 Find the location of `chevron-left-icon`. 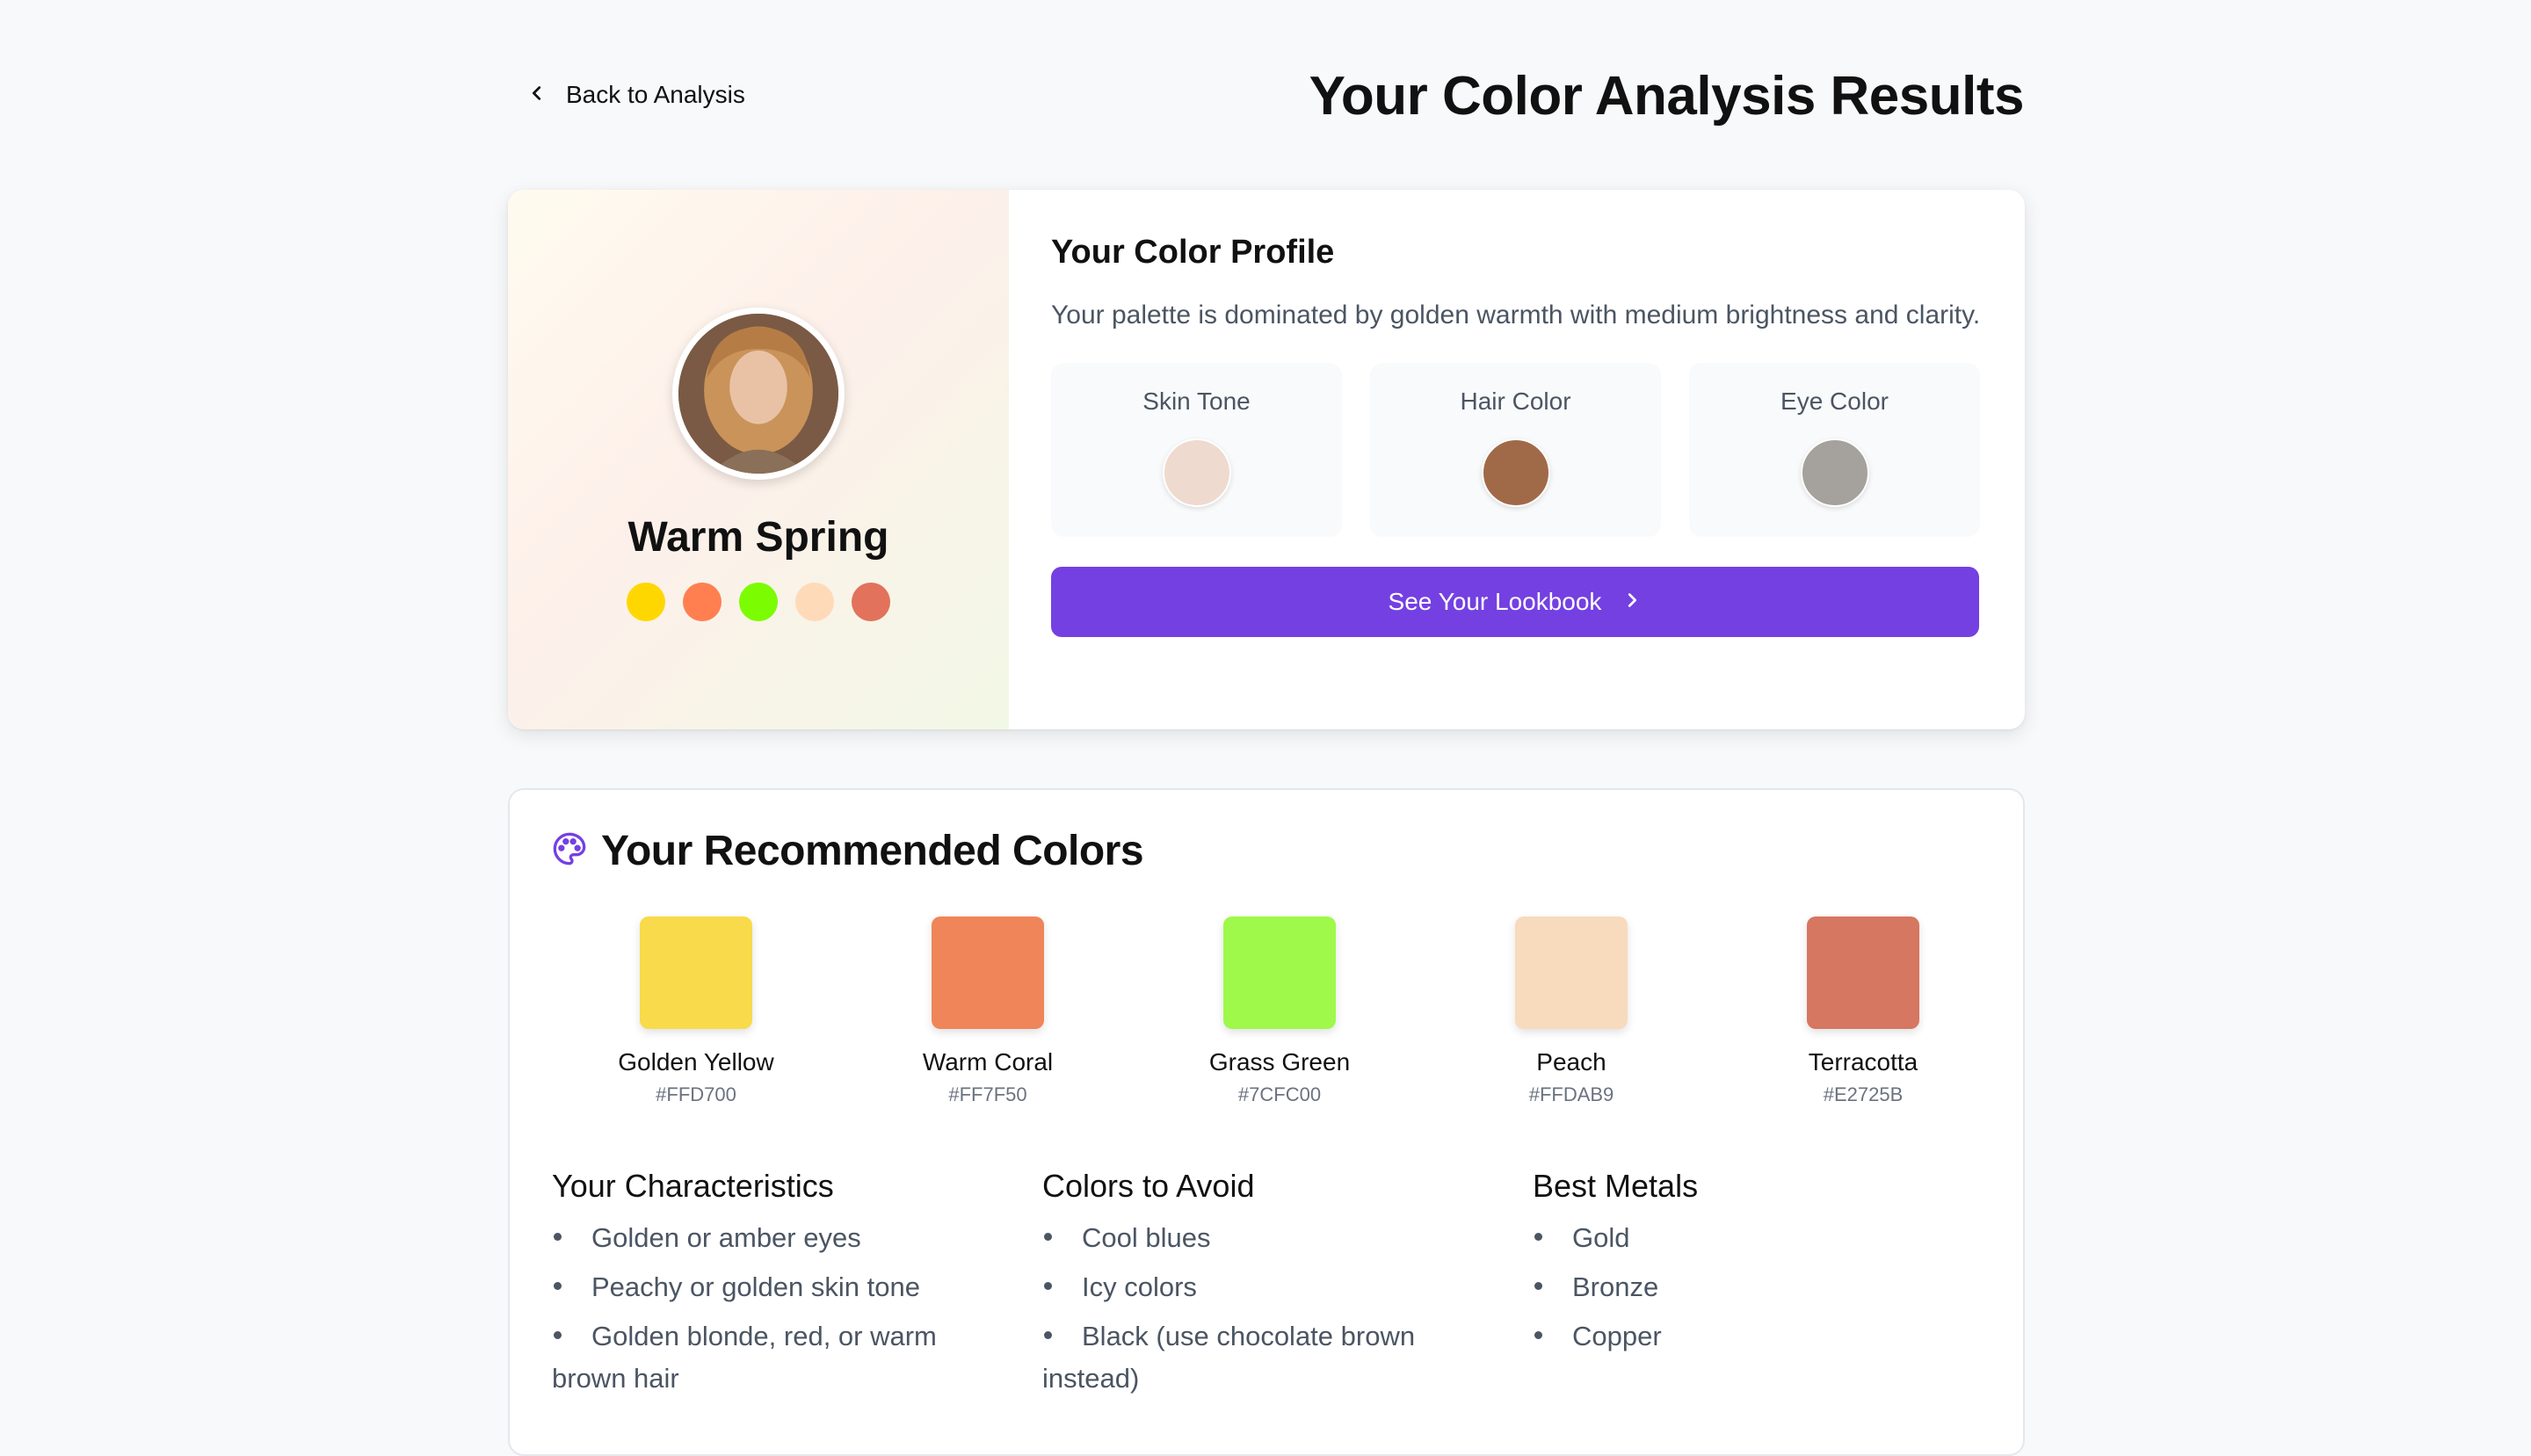

chevron-left-icon is located at coordinates (537, 95).